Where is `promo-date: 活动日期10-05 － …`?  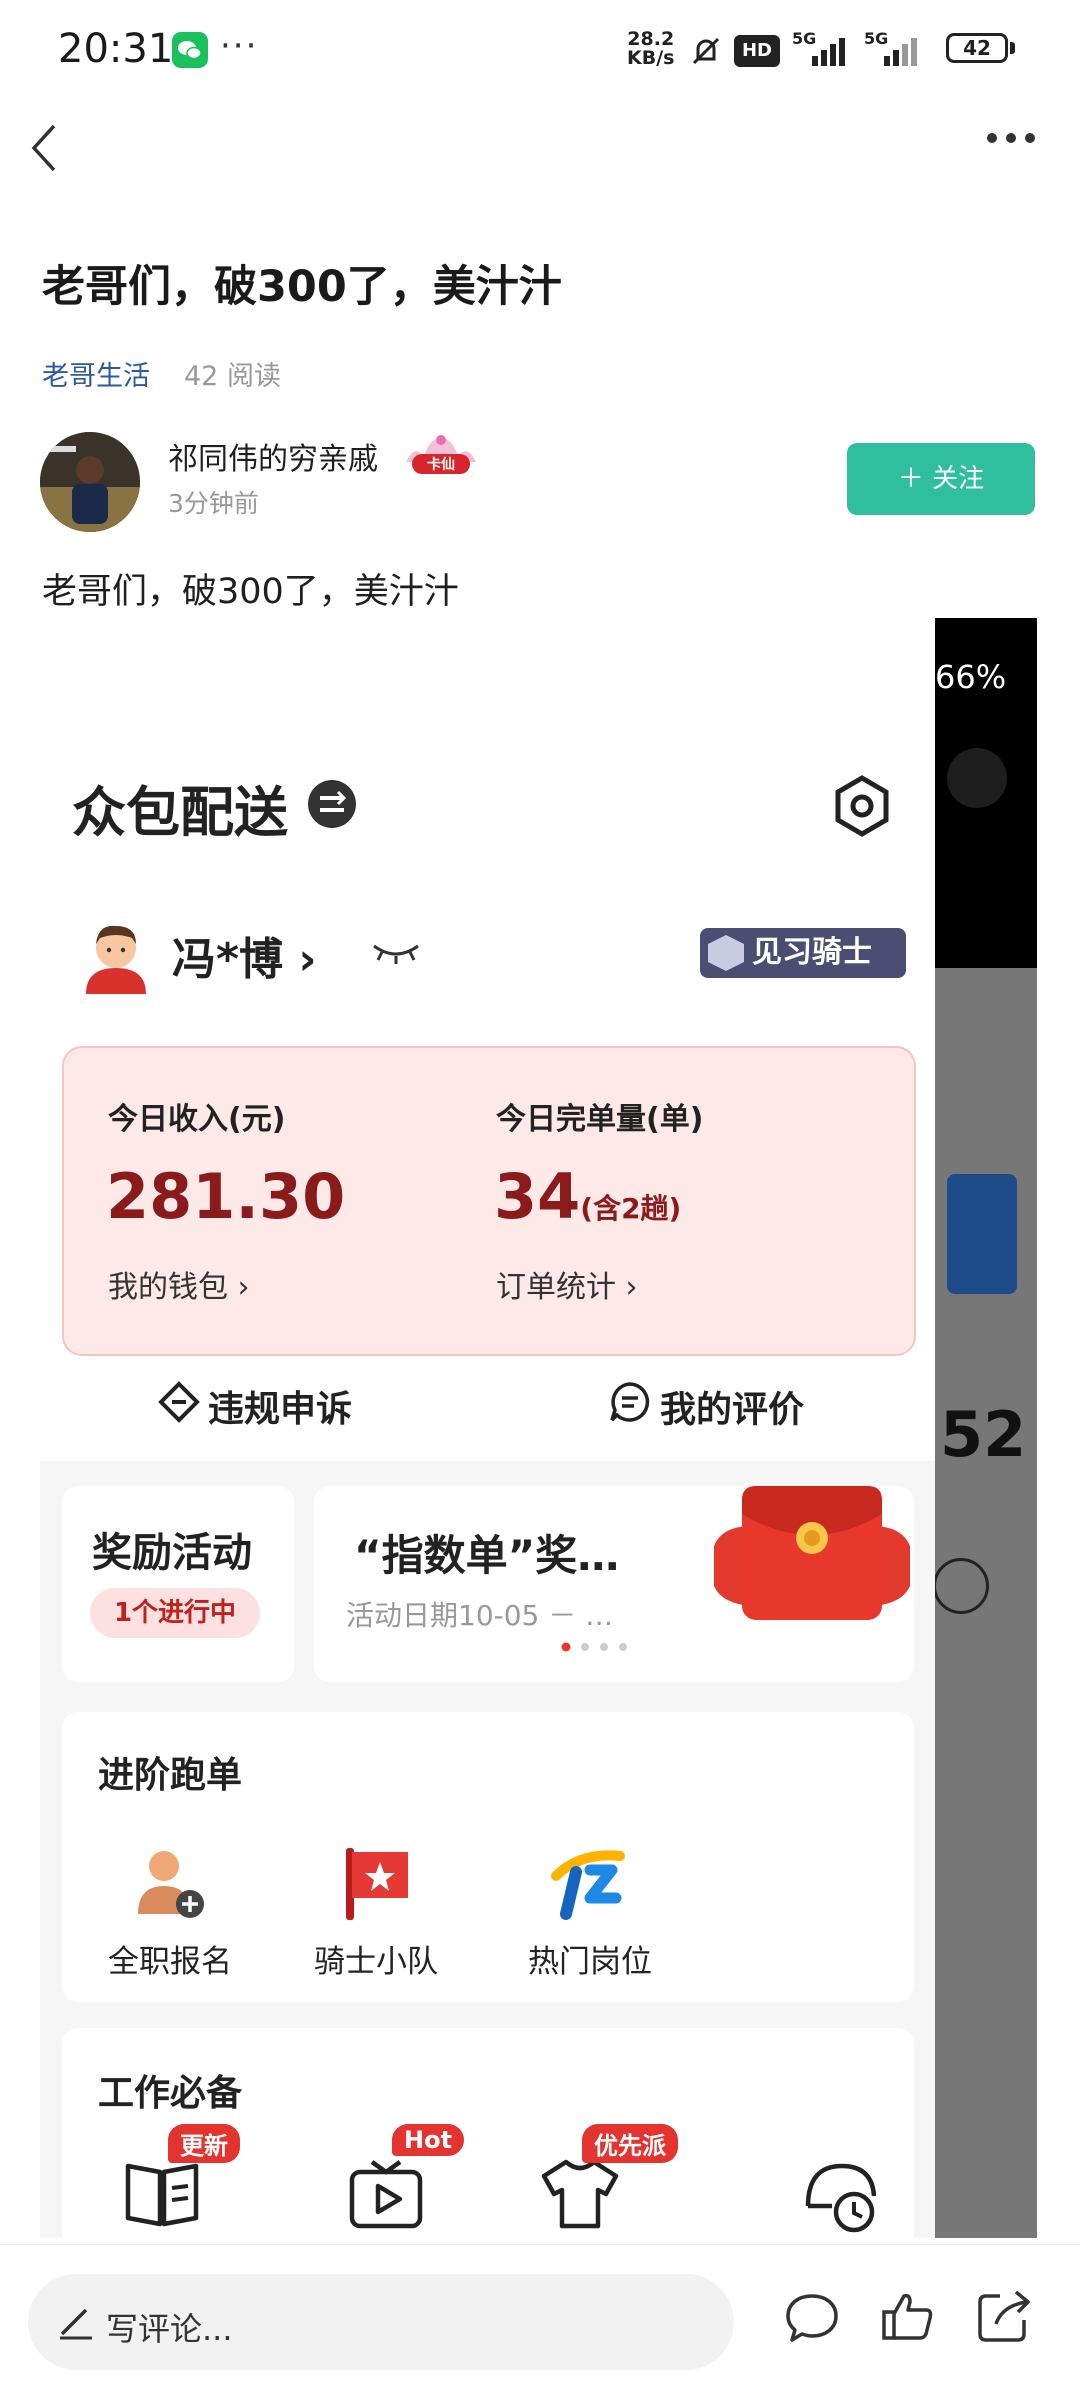 promo-date: 活动日期10-05 － … is located at coordinates (480, 1615).